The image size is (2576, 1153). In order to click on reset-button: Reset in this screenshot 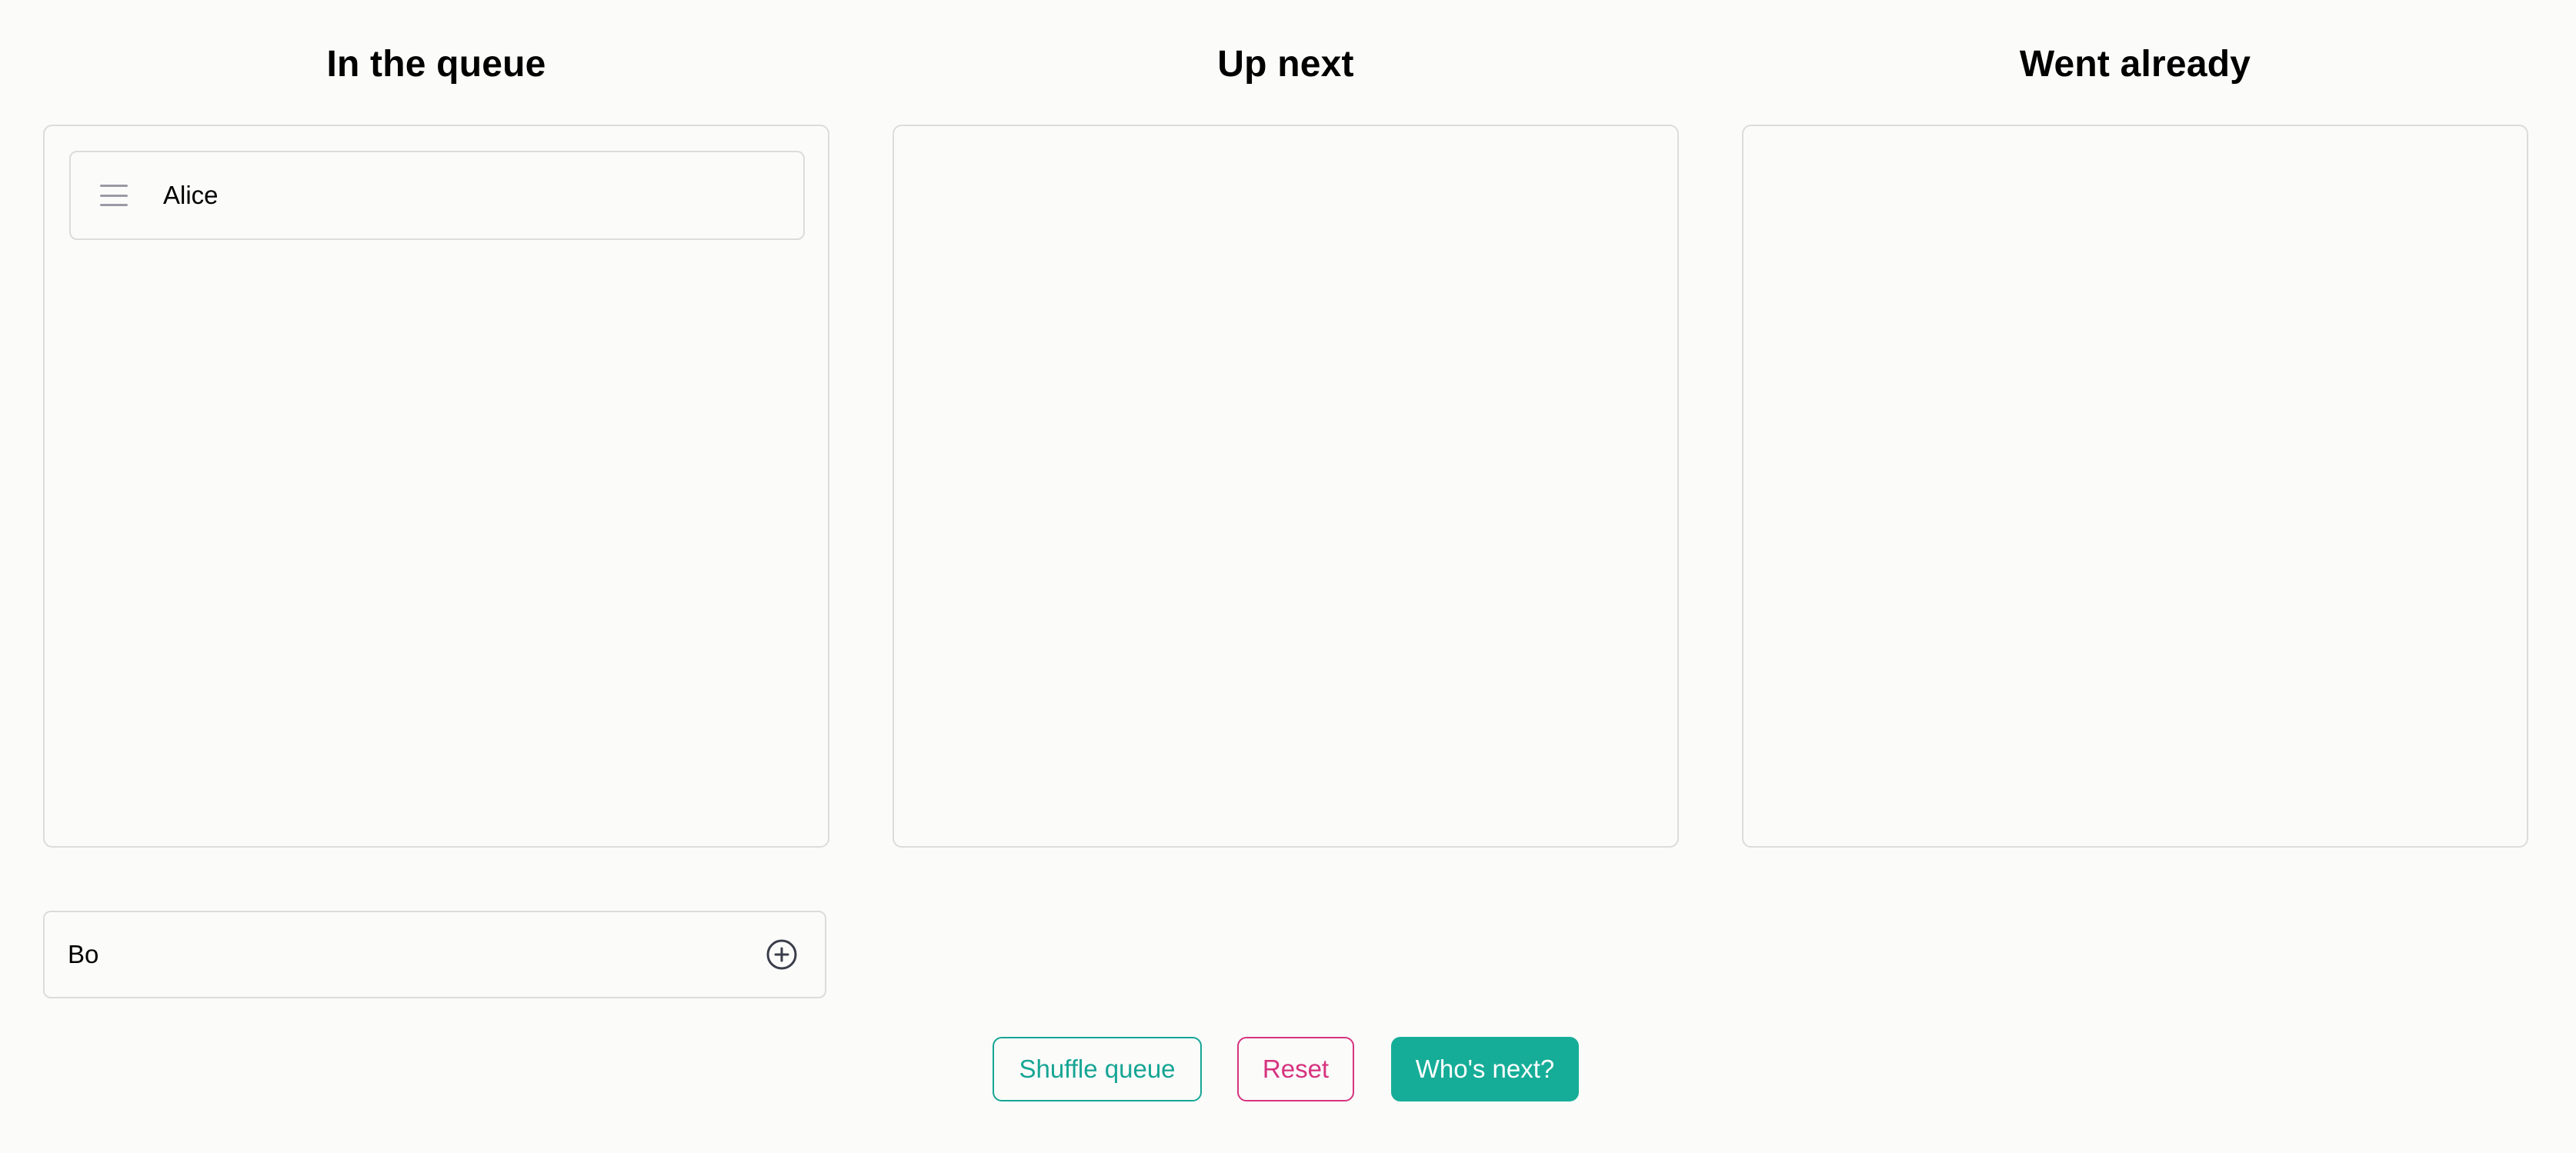, I will do `click(1295, 1069)`.